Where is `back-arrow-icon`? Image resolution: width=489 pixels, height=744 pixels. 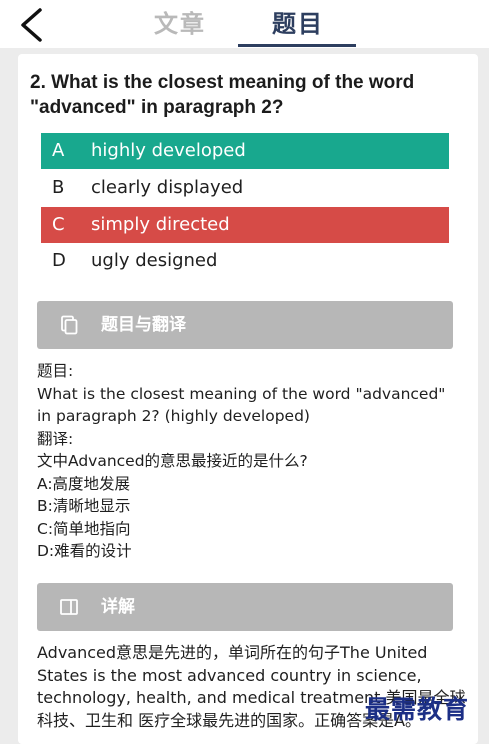
back-arrow-icon is located at coordinates (32, 25).